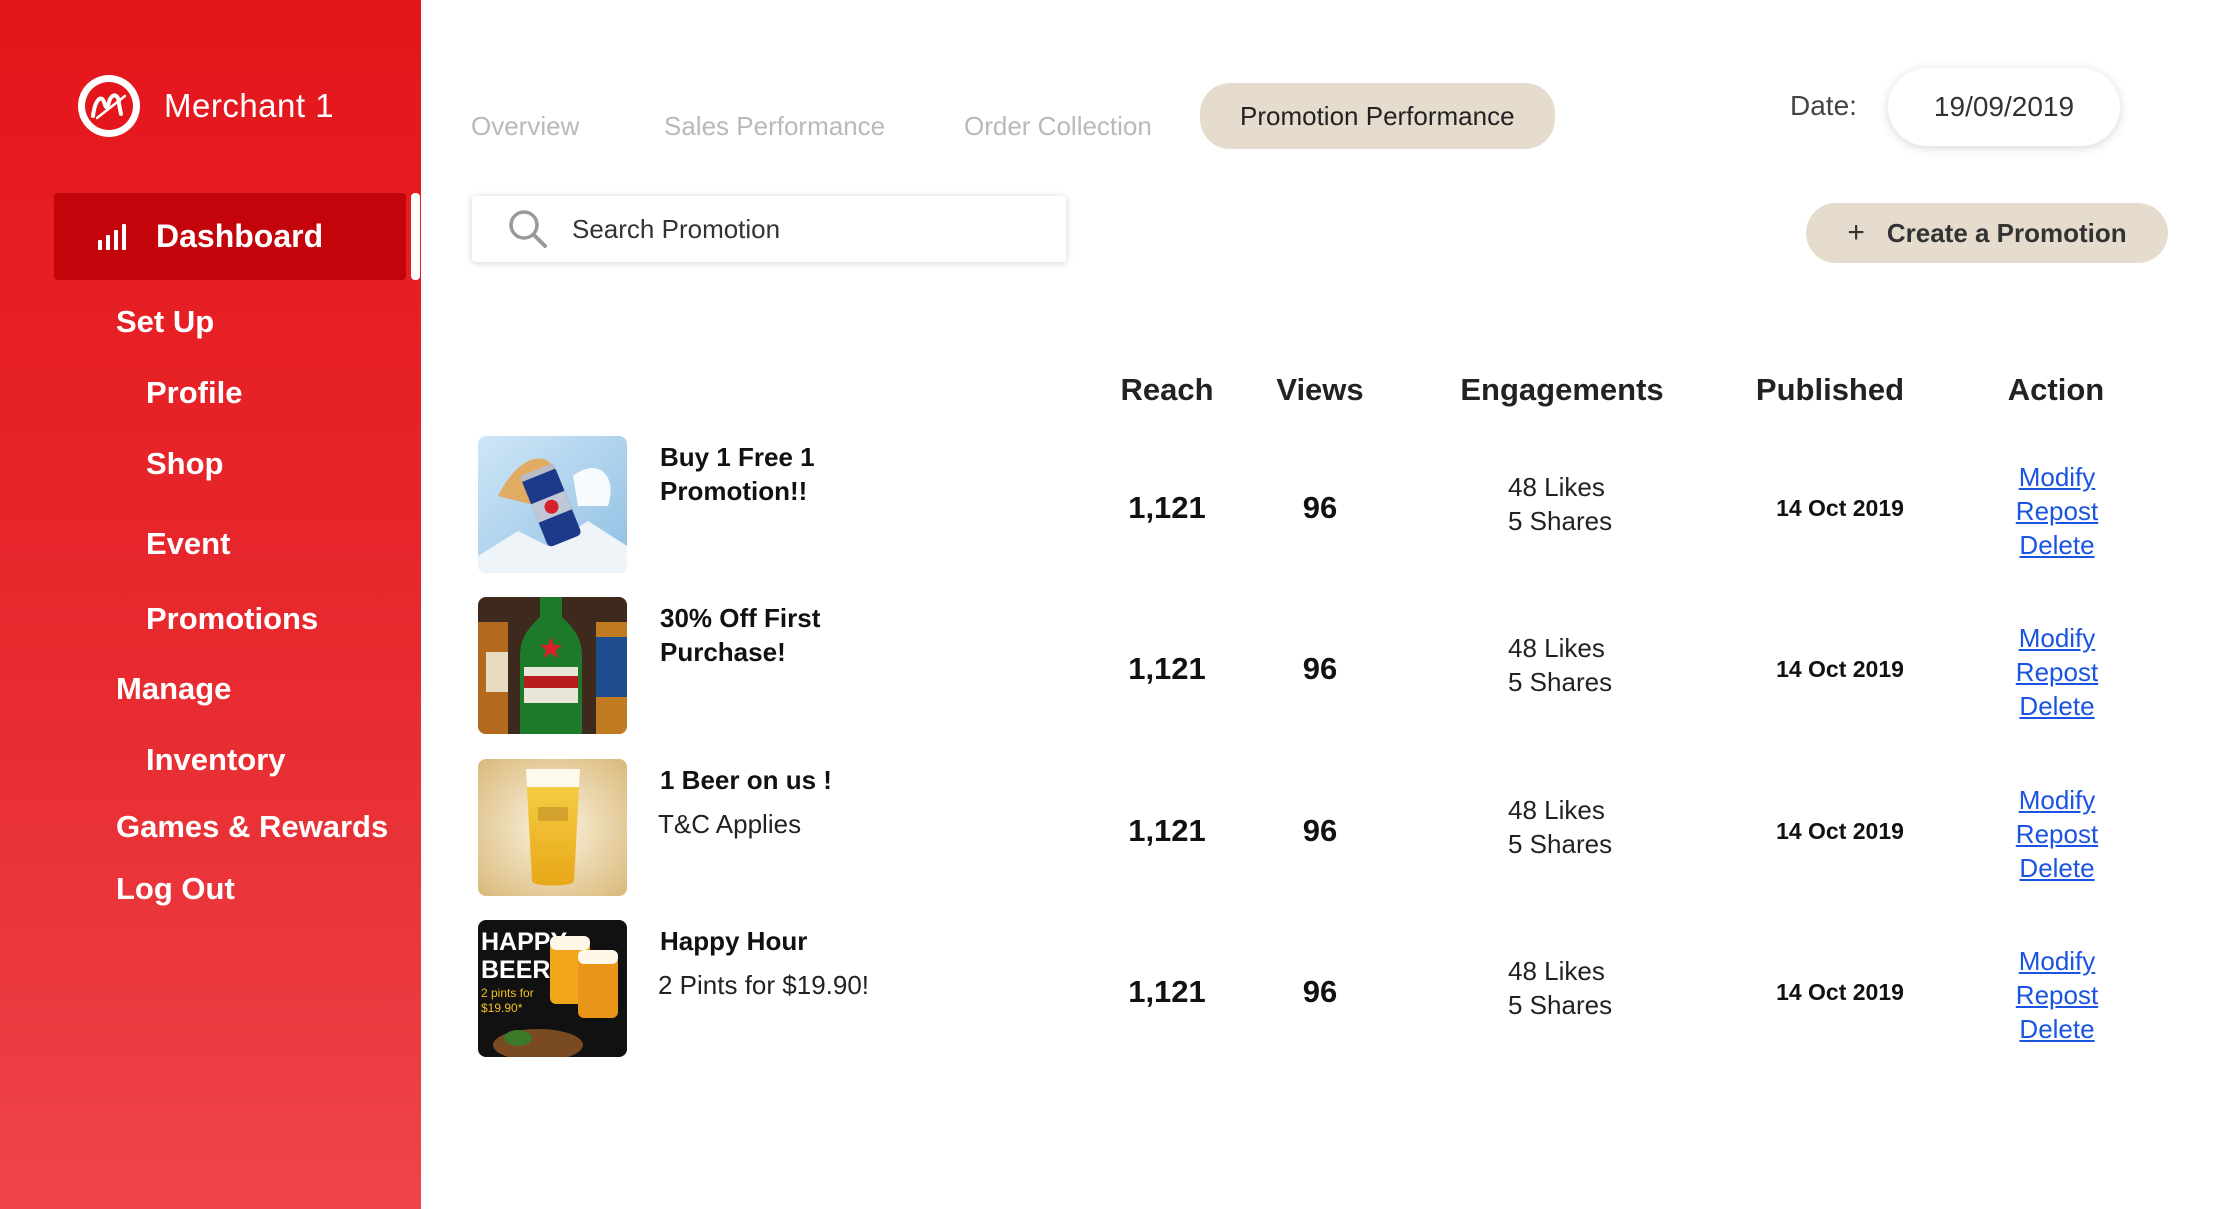  I want to click on energy-drink-thumbnail, so click(552, 504).